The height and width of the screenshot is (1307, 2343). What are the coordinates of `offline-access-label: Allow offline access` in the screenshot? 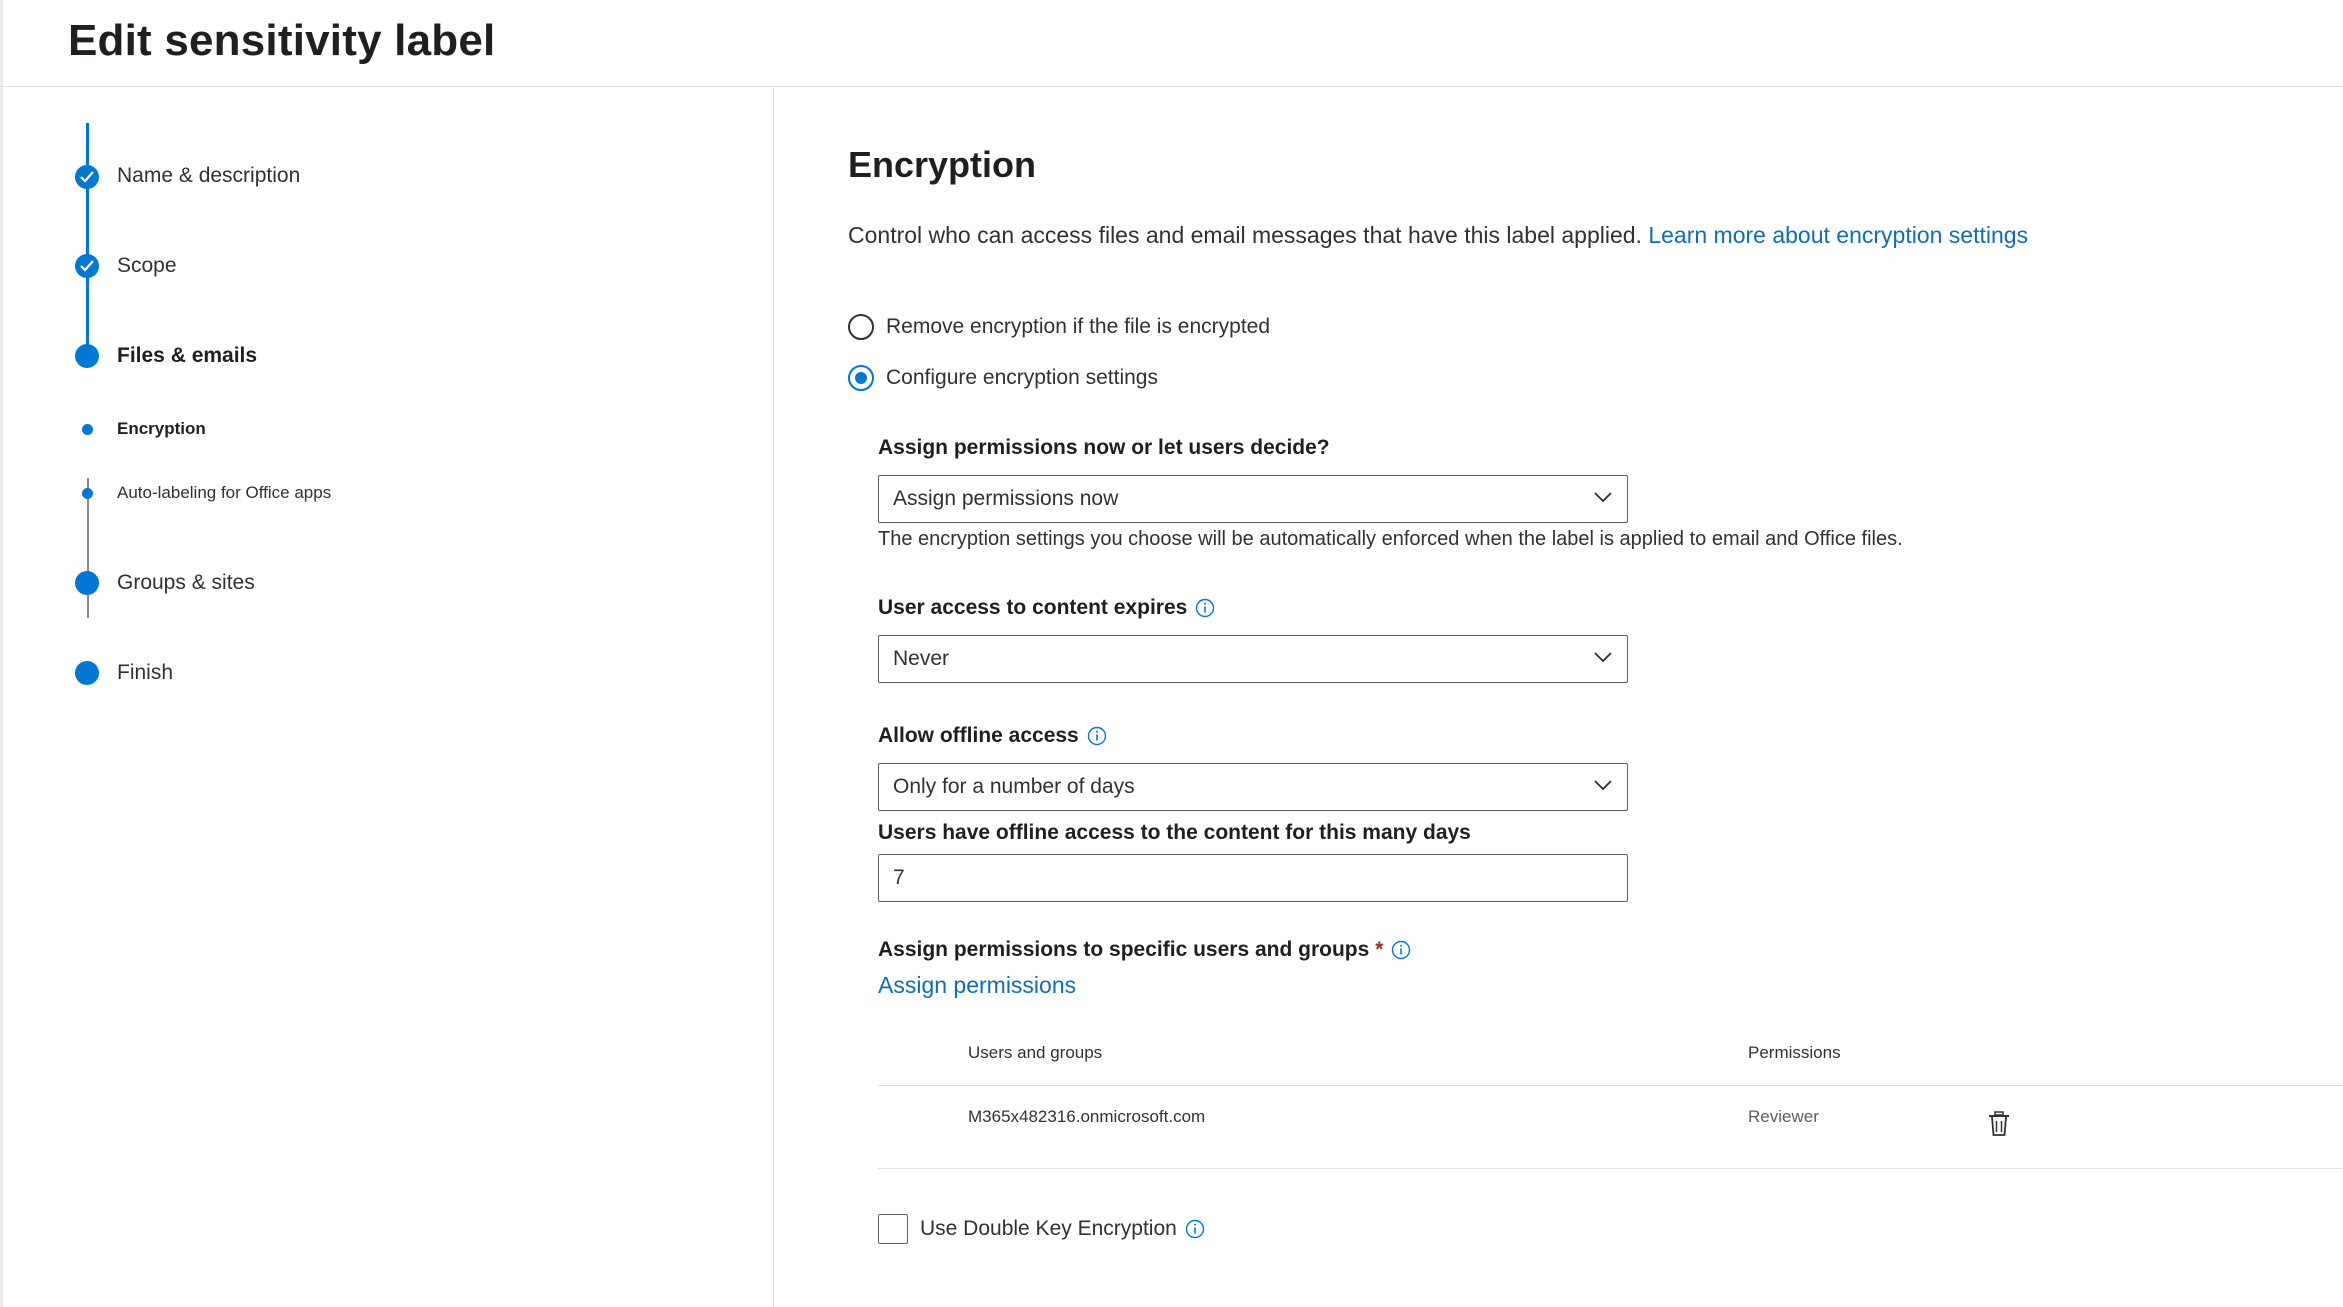 It's located at (992, 736).